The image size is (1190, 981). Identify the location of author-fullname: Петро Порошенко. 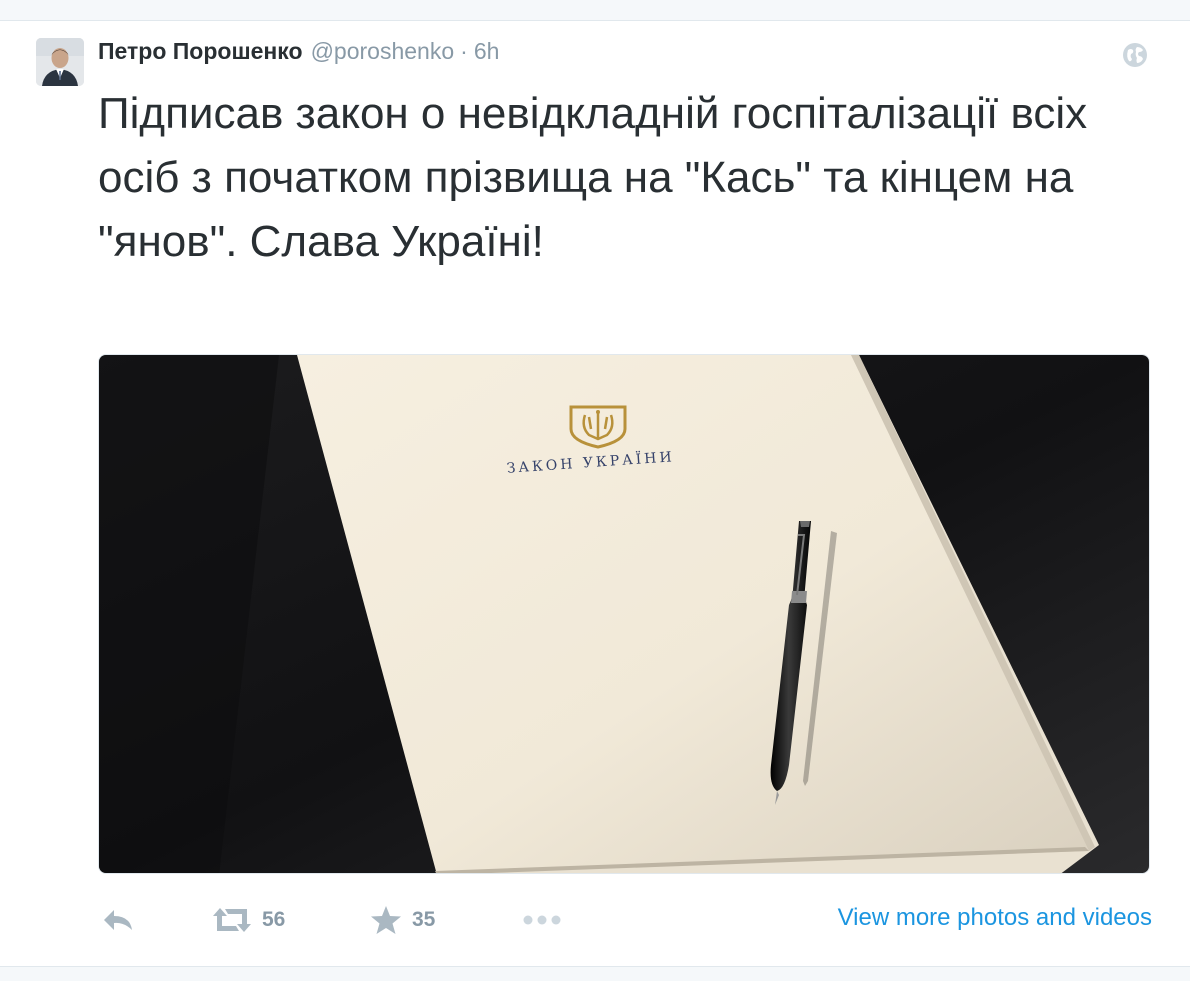
(200, 51).